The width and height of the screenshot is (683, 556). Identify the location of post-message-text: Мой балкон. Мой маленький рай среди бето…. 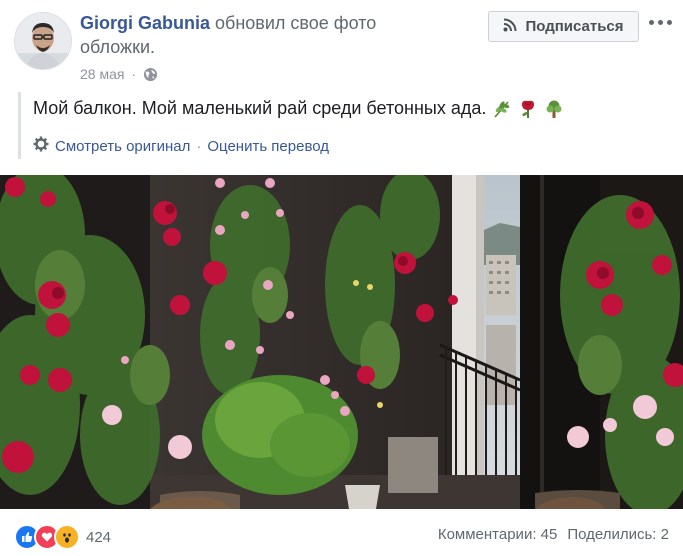
(260, 108).